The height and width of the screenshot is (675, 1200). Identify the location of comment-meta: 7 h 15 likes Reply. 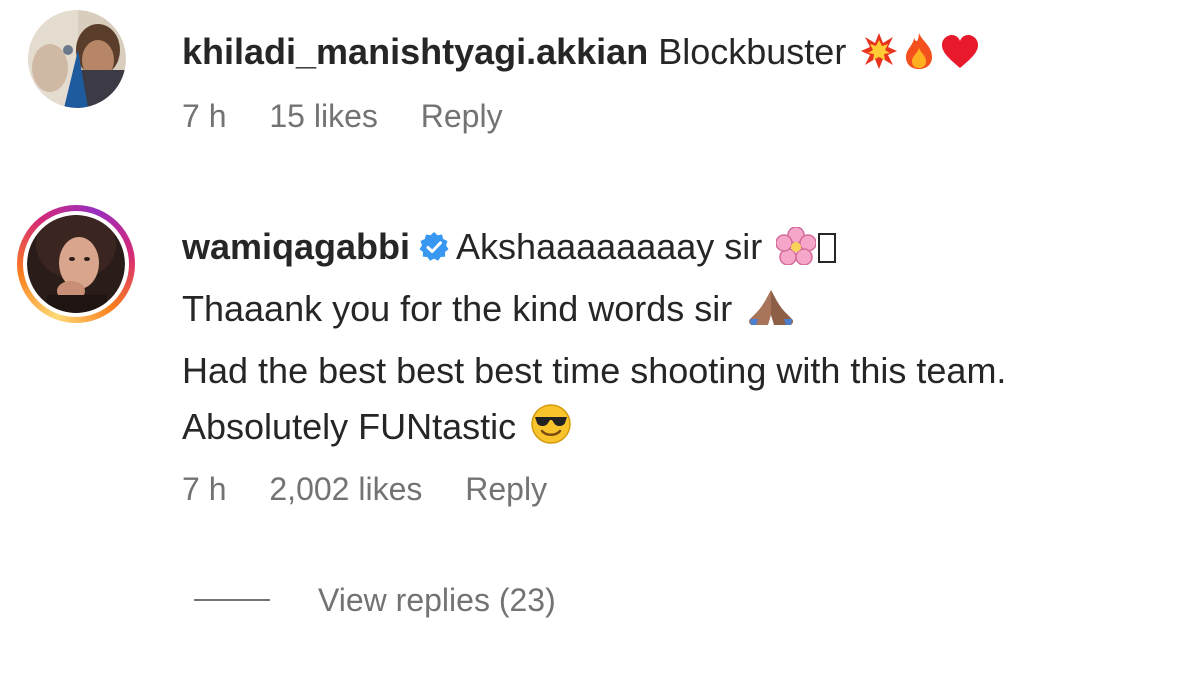
(359, 116).